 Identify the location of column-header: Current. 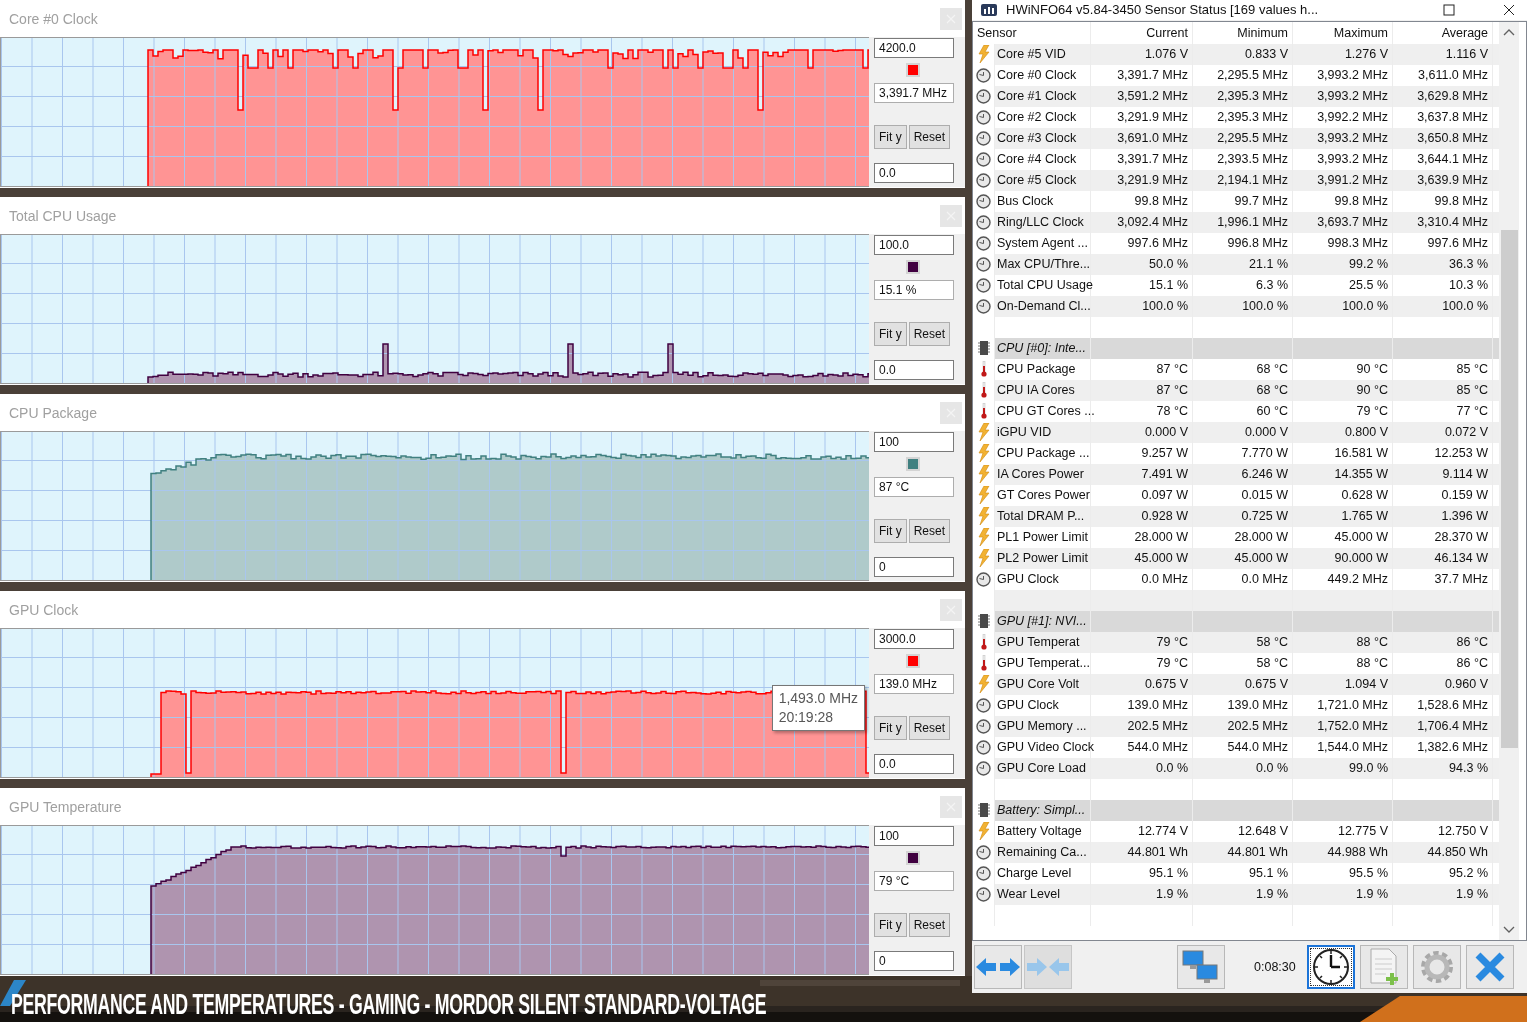
(1142, 32).